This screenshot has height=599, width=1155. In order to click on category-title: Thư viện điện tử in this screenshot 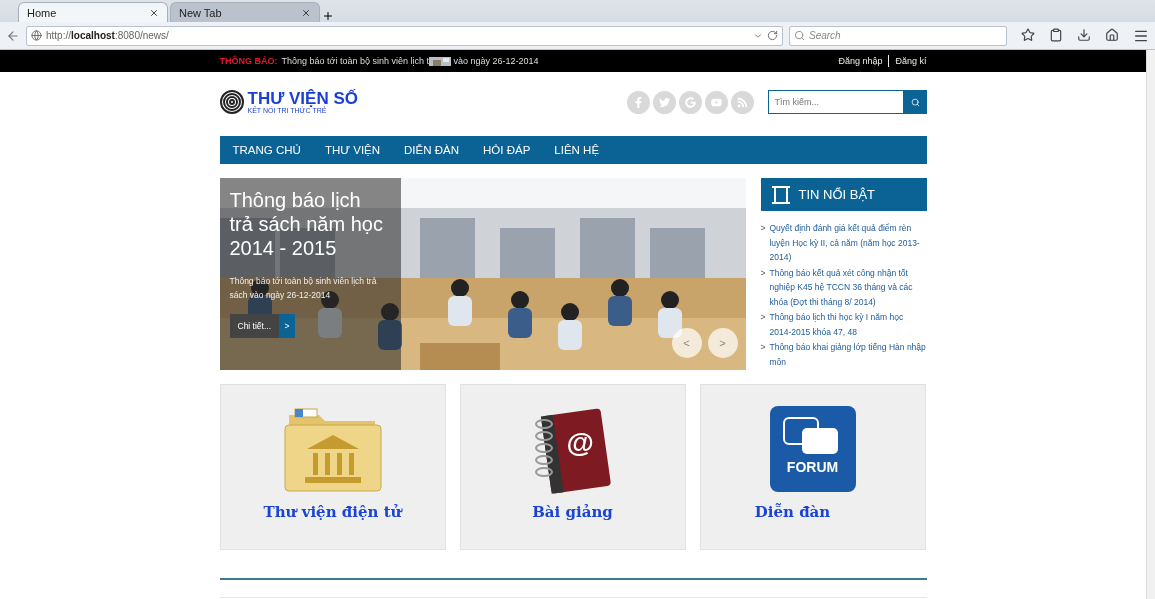, I will do `click(332, 512)`.